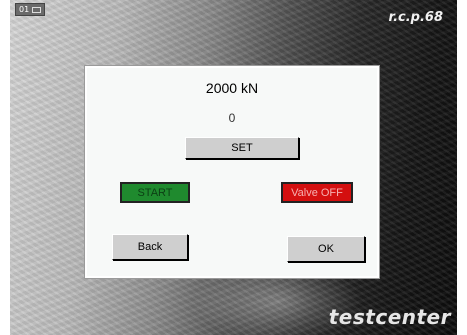 The image size is (467, 335). I want to click on screen-id-number: 01, so click(24, 9).